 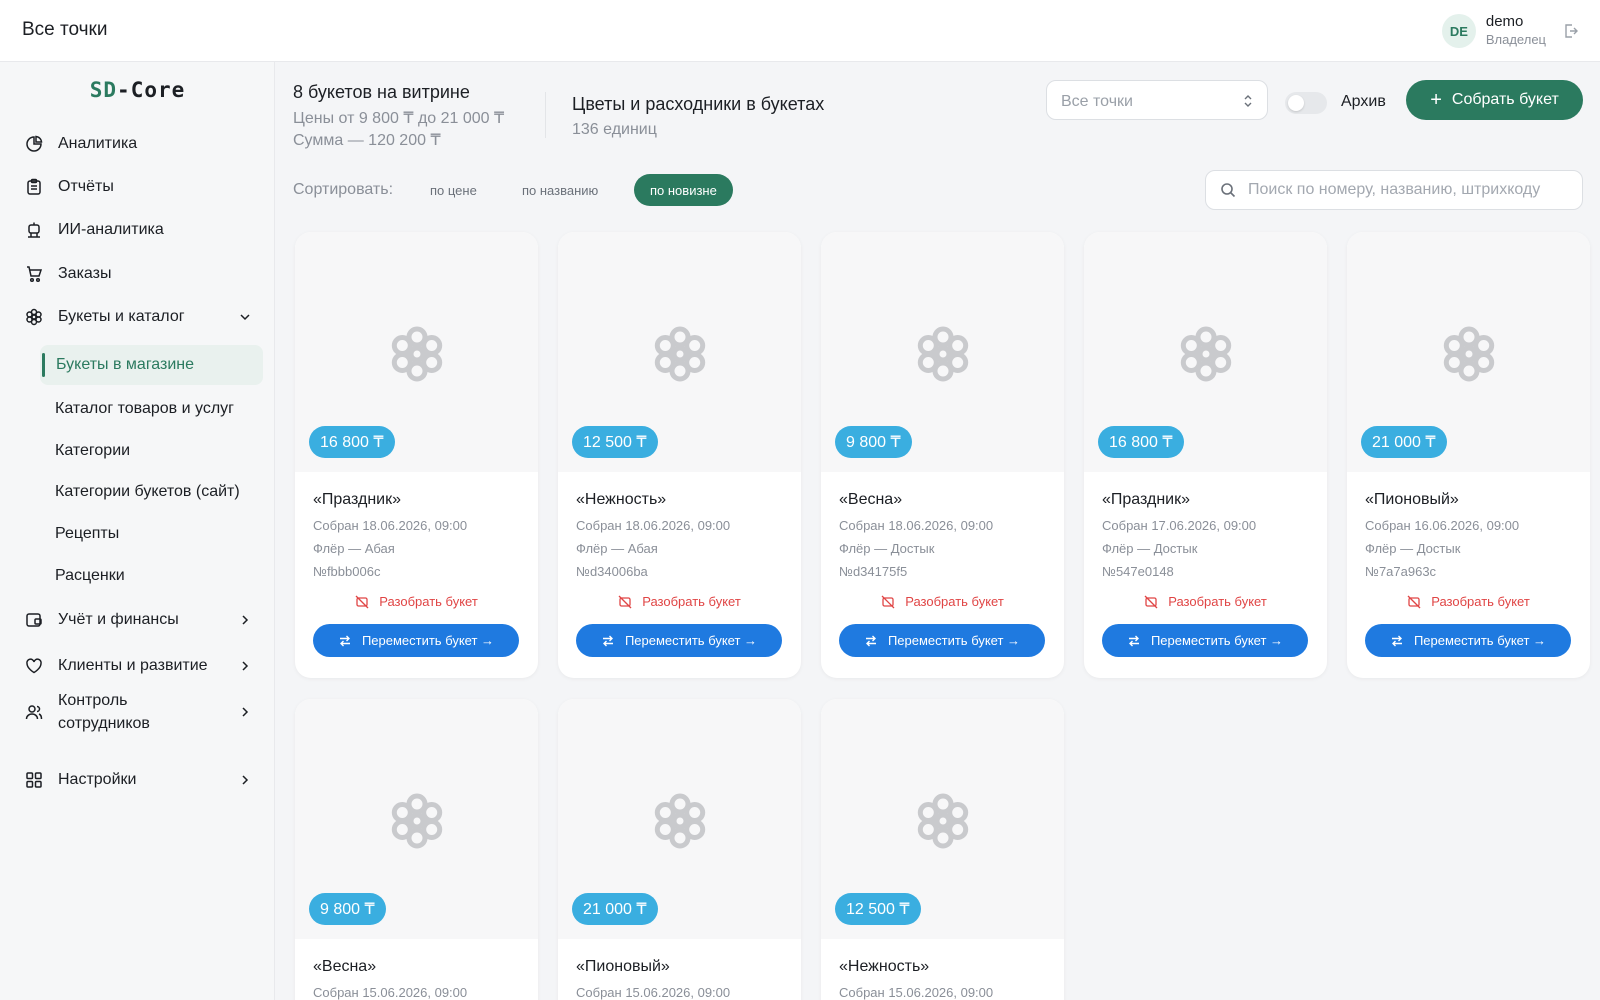 What do you see at coordinates (92, 451) in the screenshot?
I see `sidebar-subitem-categories: Категории` at bounding box center [92, 451].